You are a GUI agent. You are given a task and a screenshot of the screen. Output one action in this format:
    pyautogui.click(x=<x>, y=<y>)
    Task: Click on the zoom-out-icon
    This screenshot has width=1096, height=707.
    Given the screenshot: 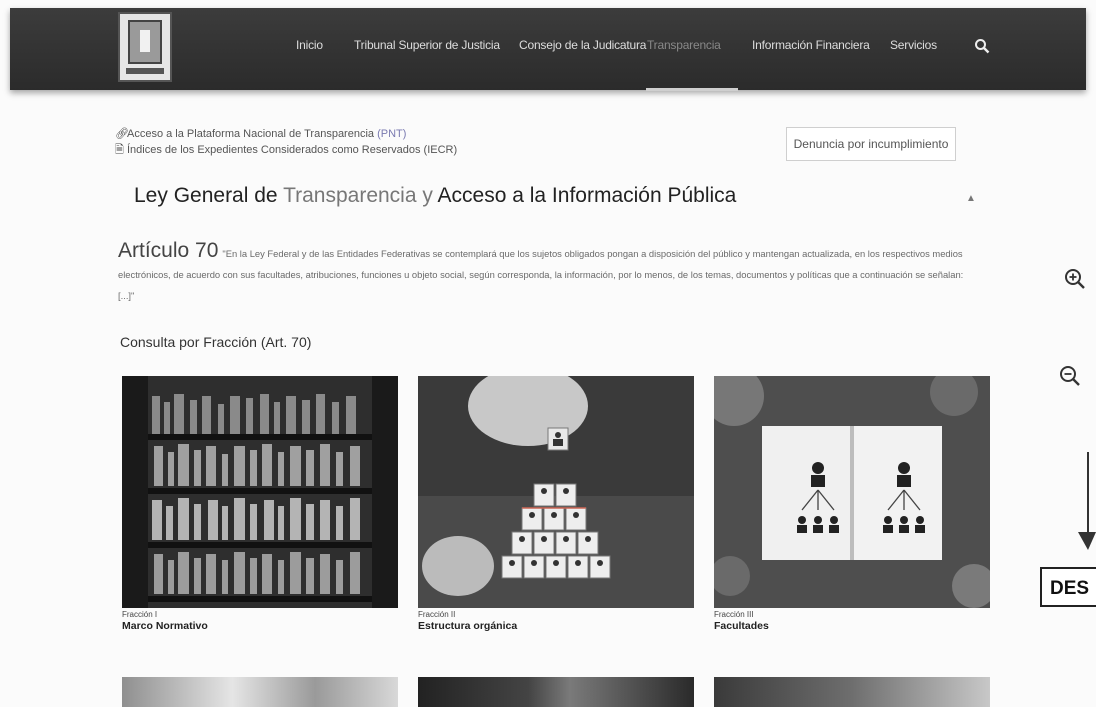 What is the action you would take?
    pyautogui.click(x=1070, y=376)
    